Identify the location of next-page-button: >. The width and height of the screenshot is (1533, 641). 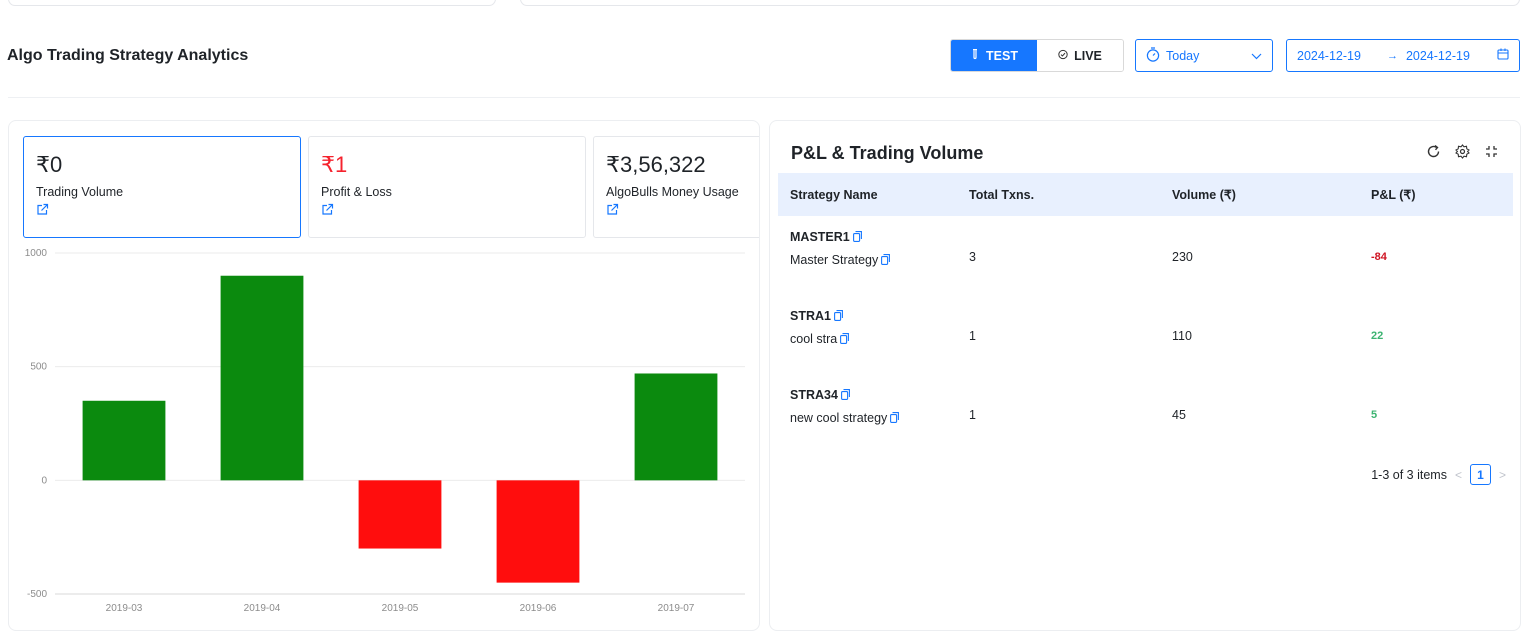
(1502, 475).